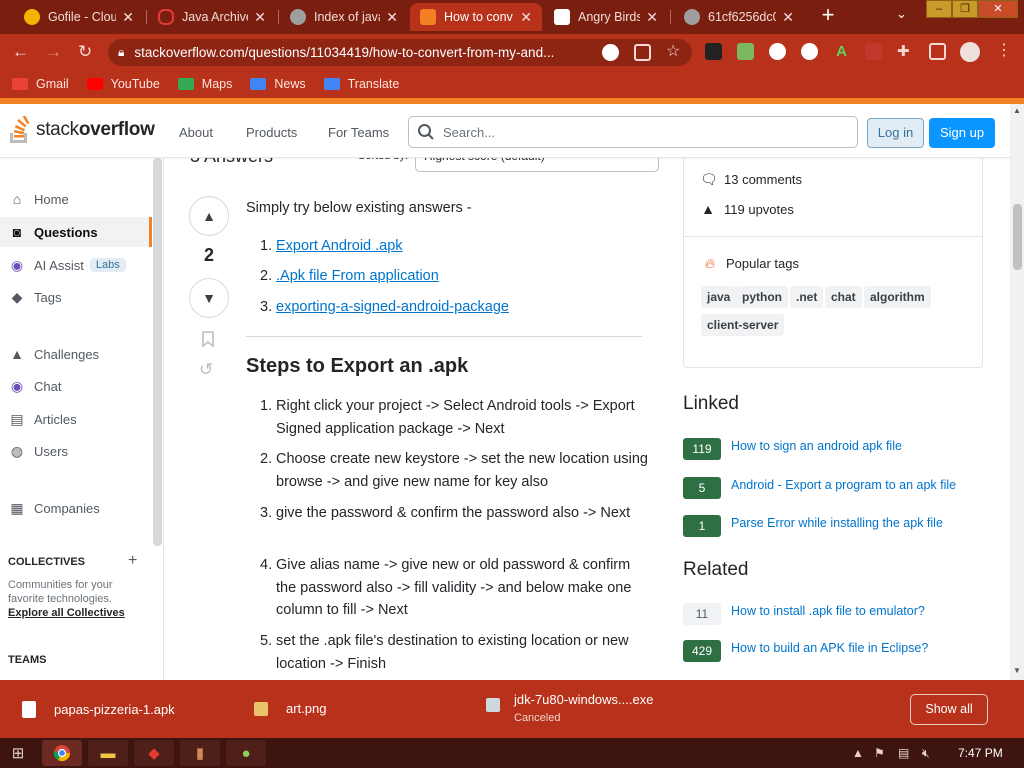  Describe the element at coordinates (81, 130) in the screenshot. I see `stackoverflow-logo: stack overflow` at that location.